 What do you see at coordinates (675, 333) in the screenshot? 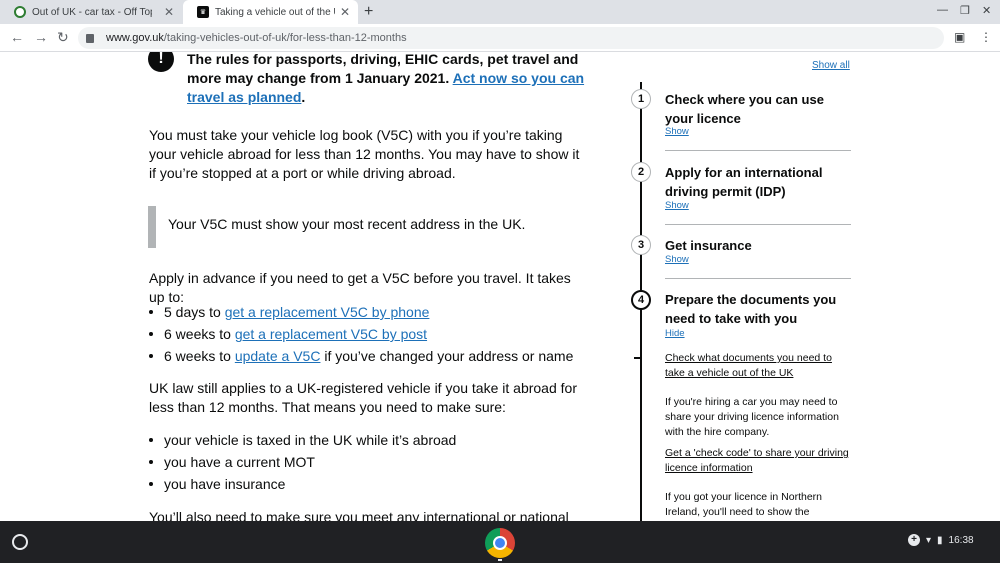
I see `step-toggle-4: Hide` at bounding box center [675, 333].